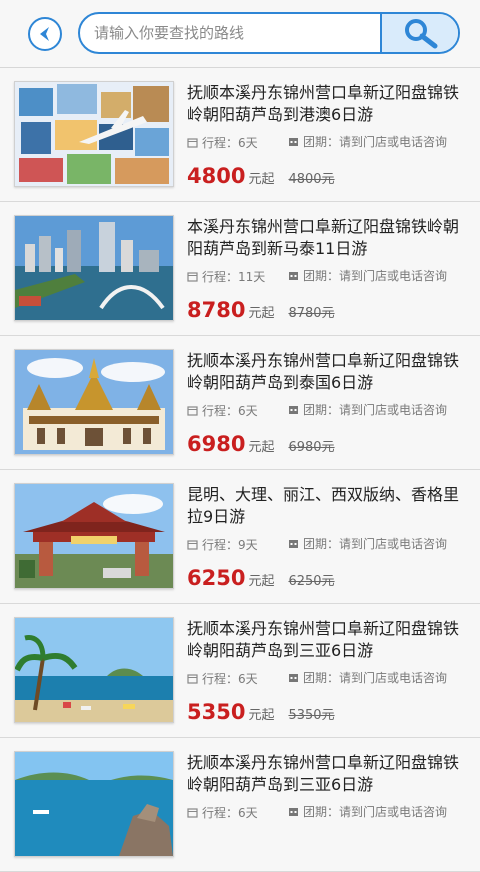 The height and width of the screenshot is (872, 480). What do you see at coordinates (94, 536) in the screenshot?
I see `thumbnail-yunnan-gate` at bounding box center [94, 536].